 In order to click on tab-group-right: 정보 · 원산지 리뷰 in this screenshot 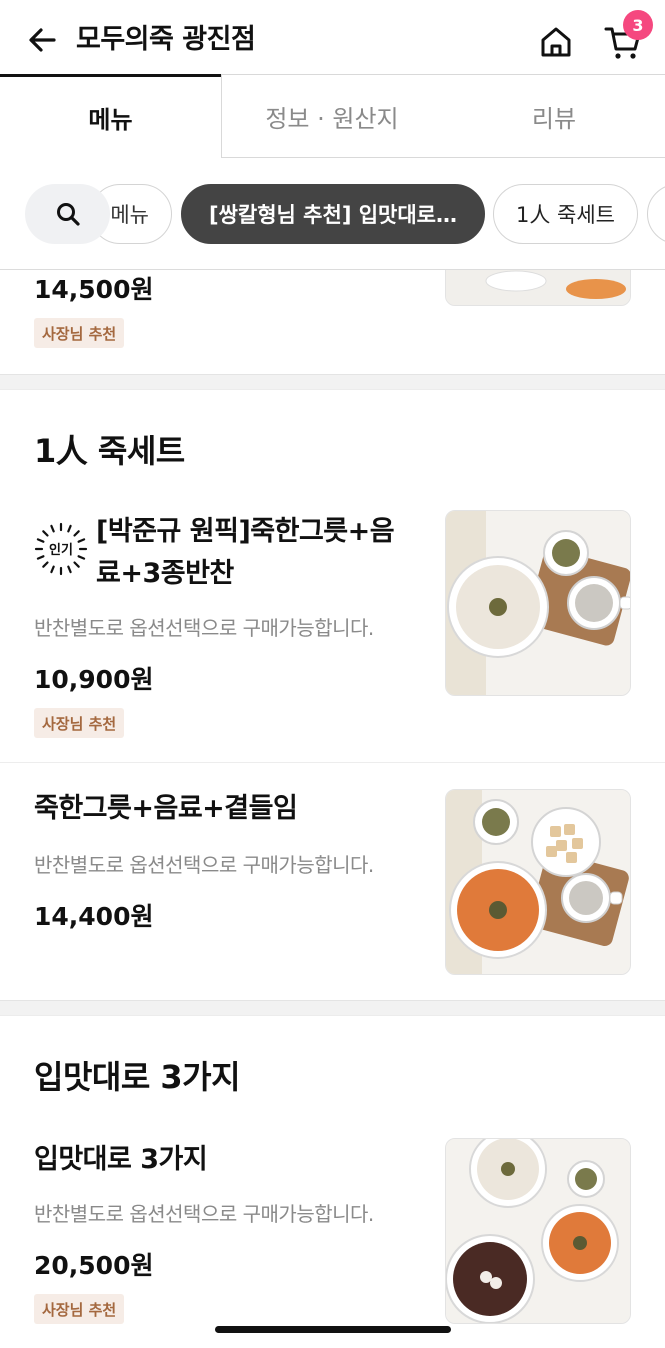, I will do `click(443, 116)`.